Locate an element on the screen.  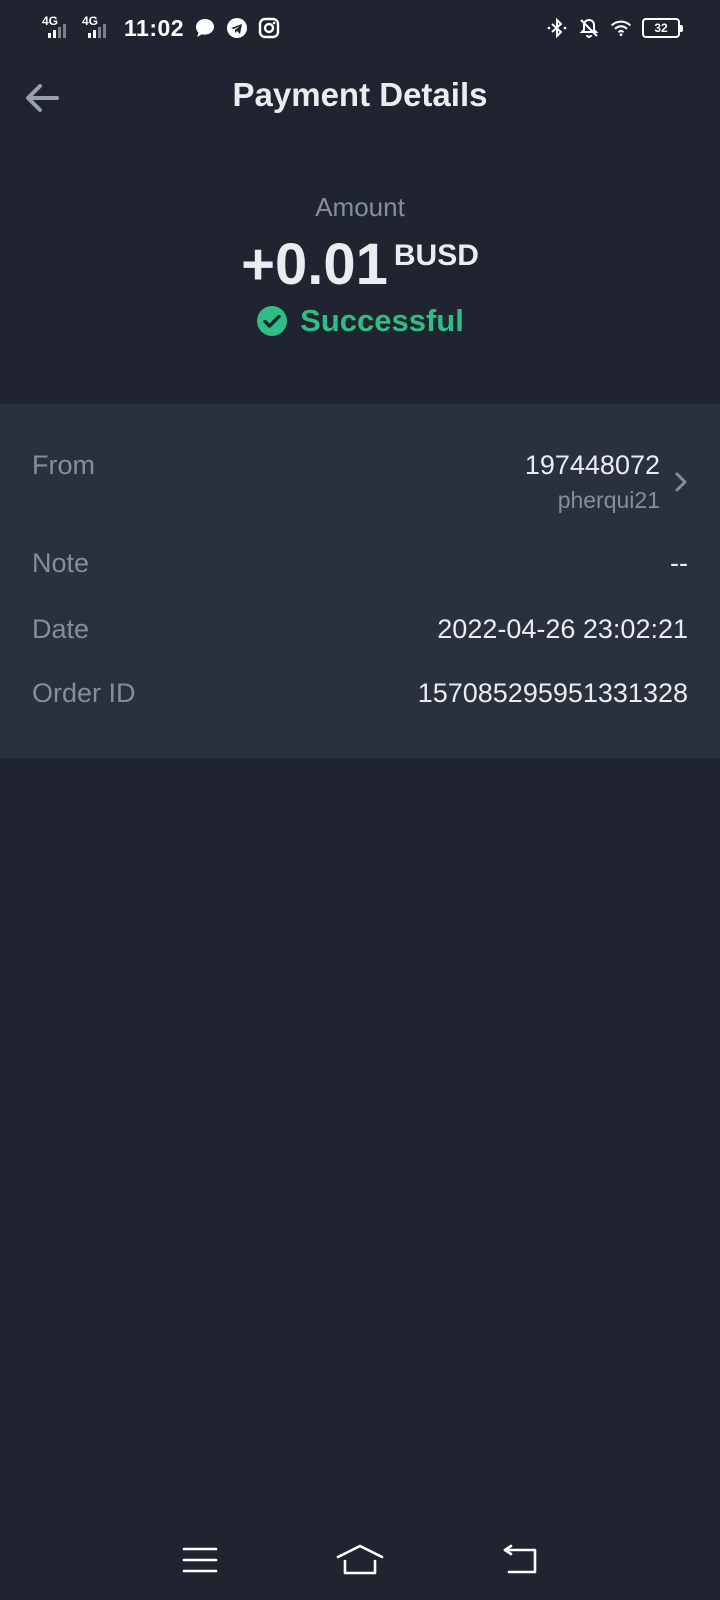
home-icon is located at coordinates (360, 1559).